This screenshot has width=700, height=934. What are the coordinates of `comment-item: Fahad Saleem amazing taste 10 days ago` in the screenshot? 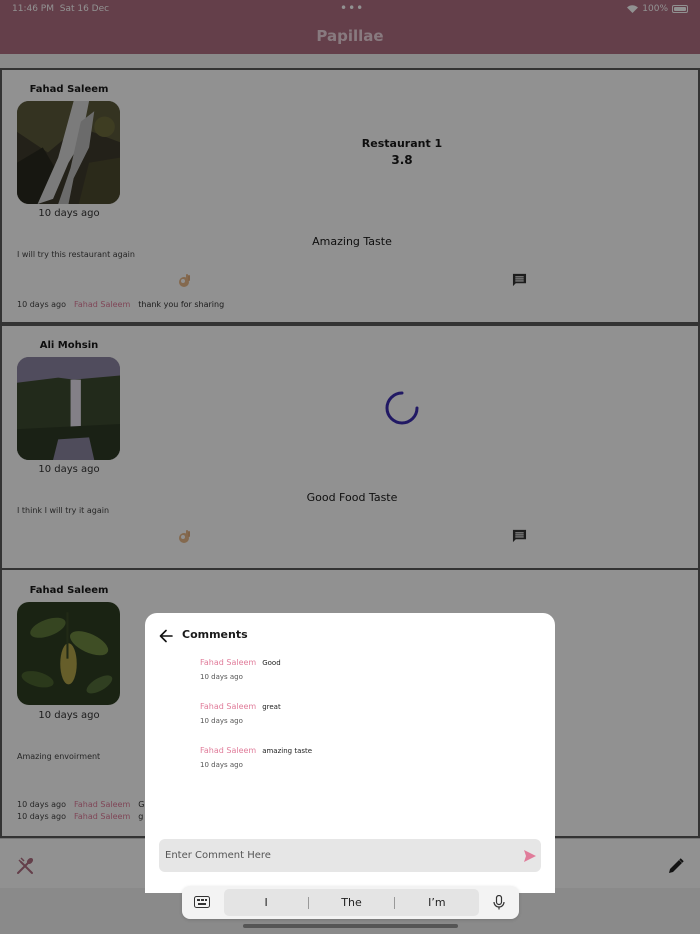 It's located at (256, 757).